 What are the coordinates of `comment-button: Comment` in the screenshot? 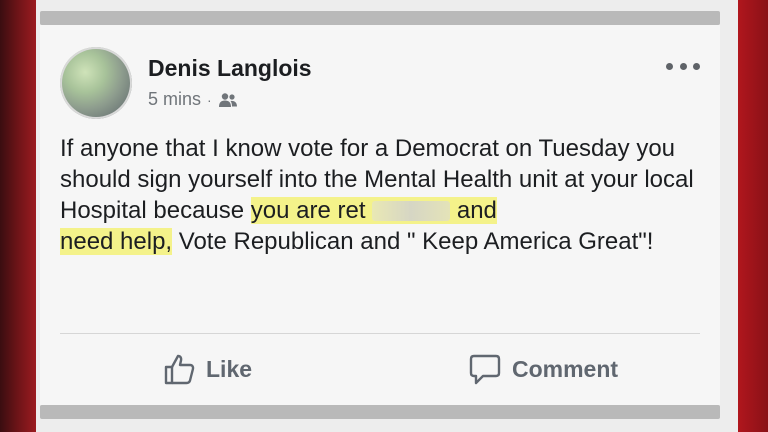 It's located at (543, 369).